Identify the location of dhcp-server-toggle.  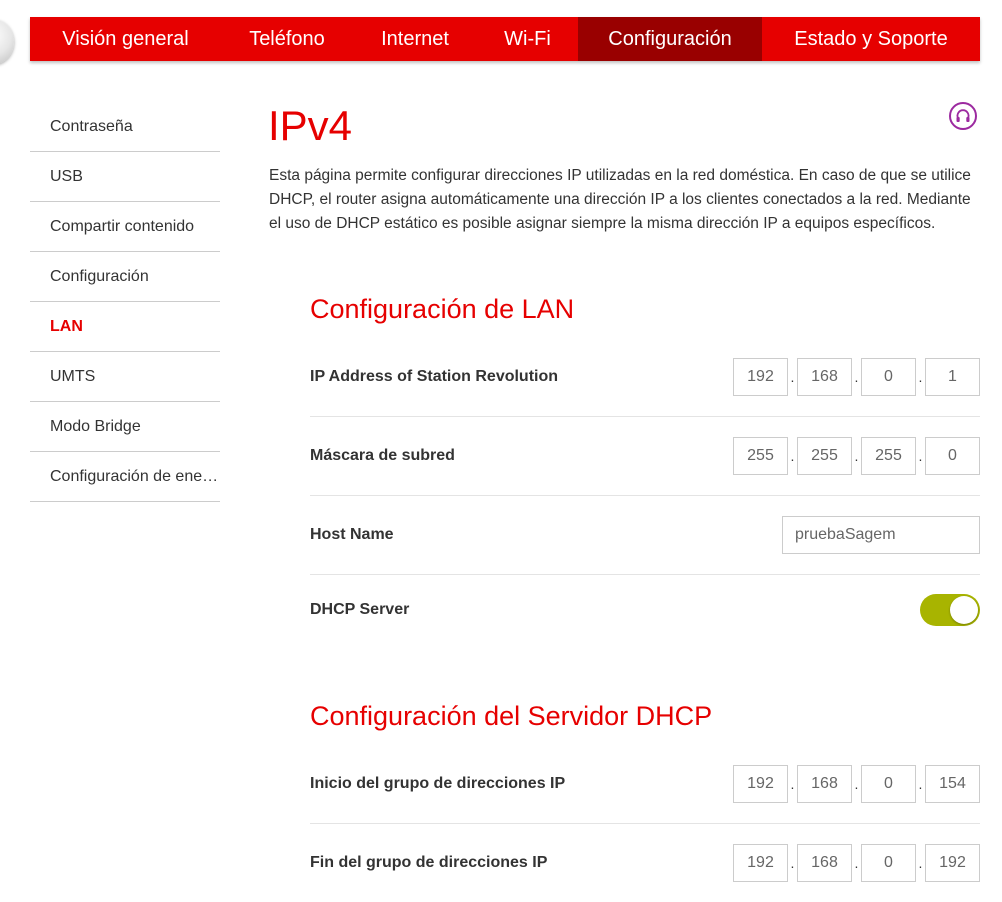
(950, 610).